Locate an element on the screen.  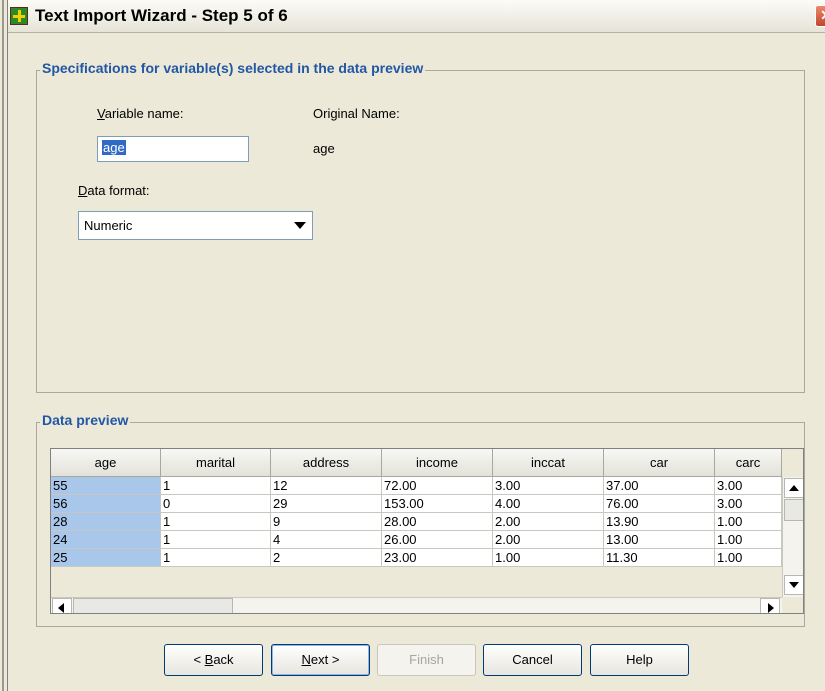
close-button: ✕ is located at coordinates (820, 16).